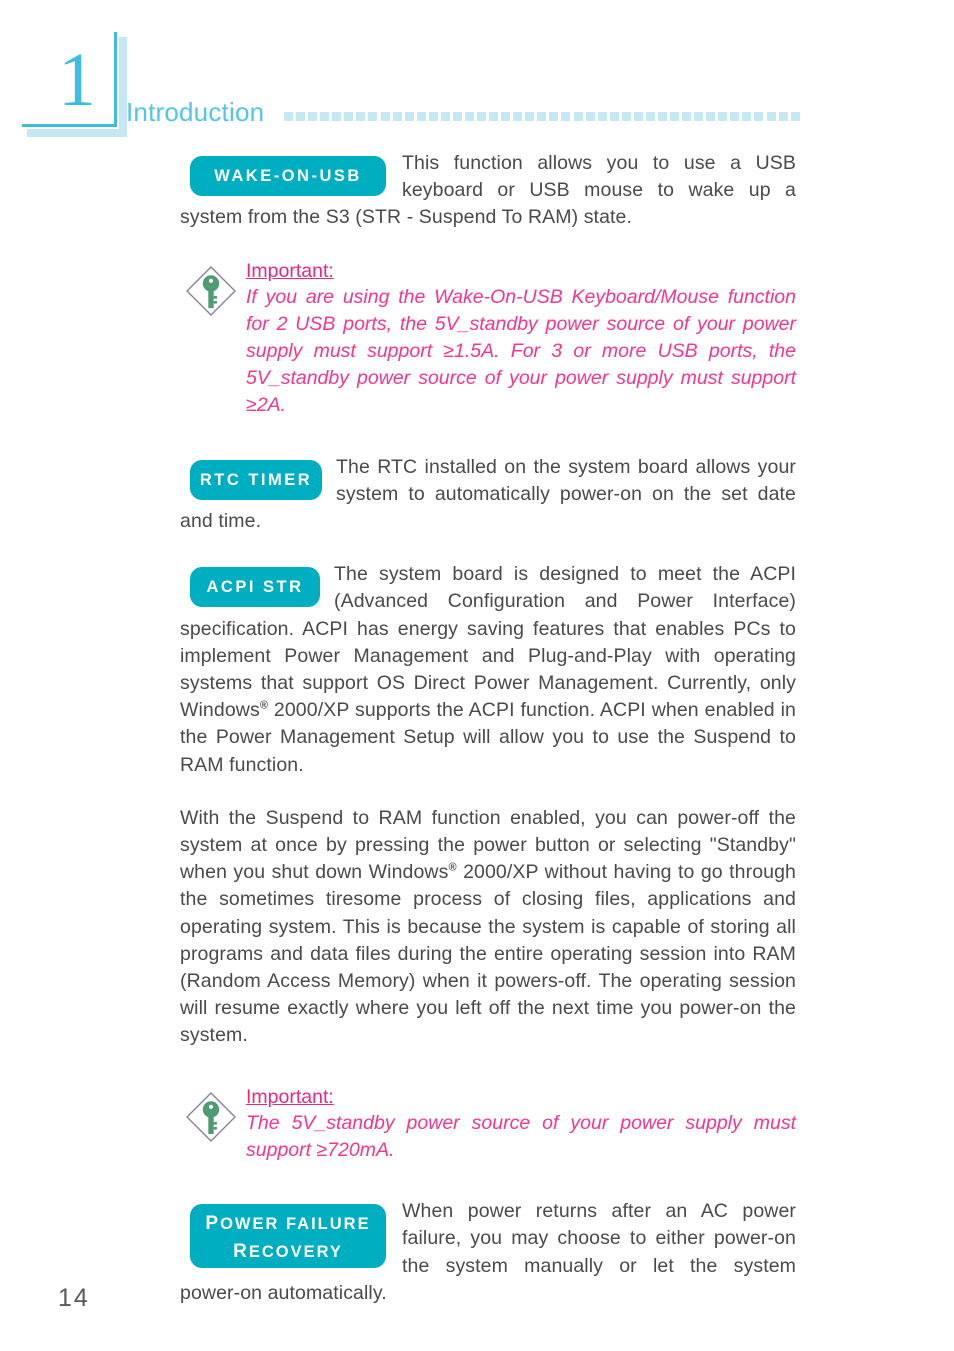 The height and width of the screenshot is (1351, 954). Describe the element at coordinates (256, 479) in the screenshot. I see `badge-rtc-timer: RTC TIMER` at that location.